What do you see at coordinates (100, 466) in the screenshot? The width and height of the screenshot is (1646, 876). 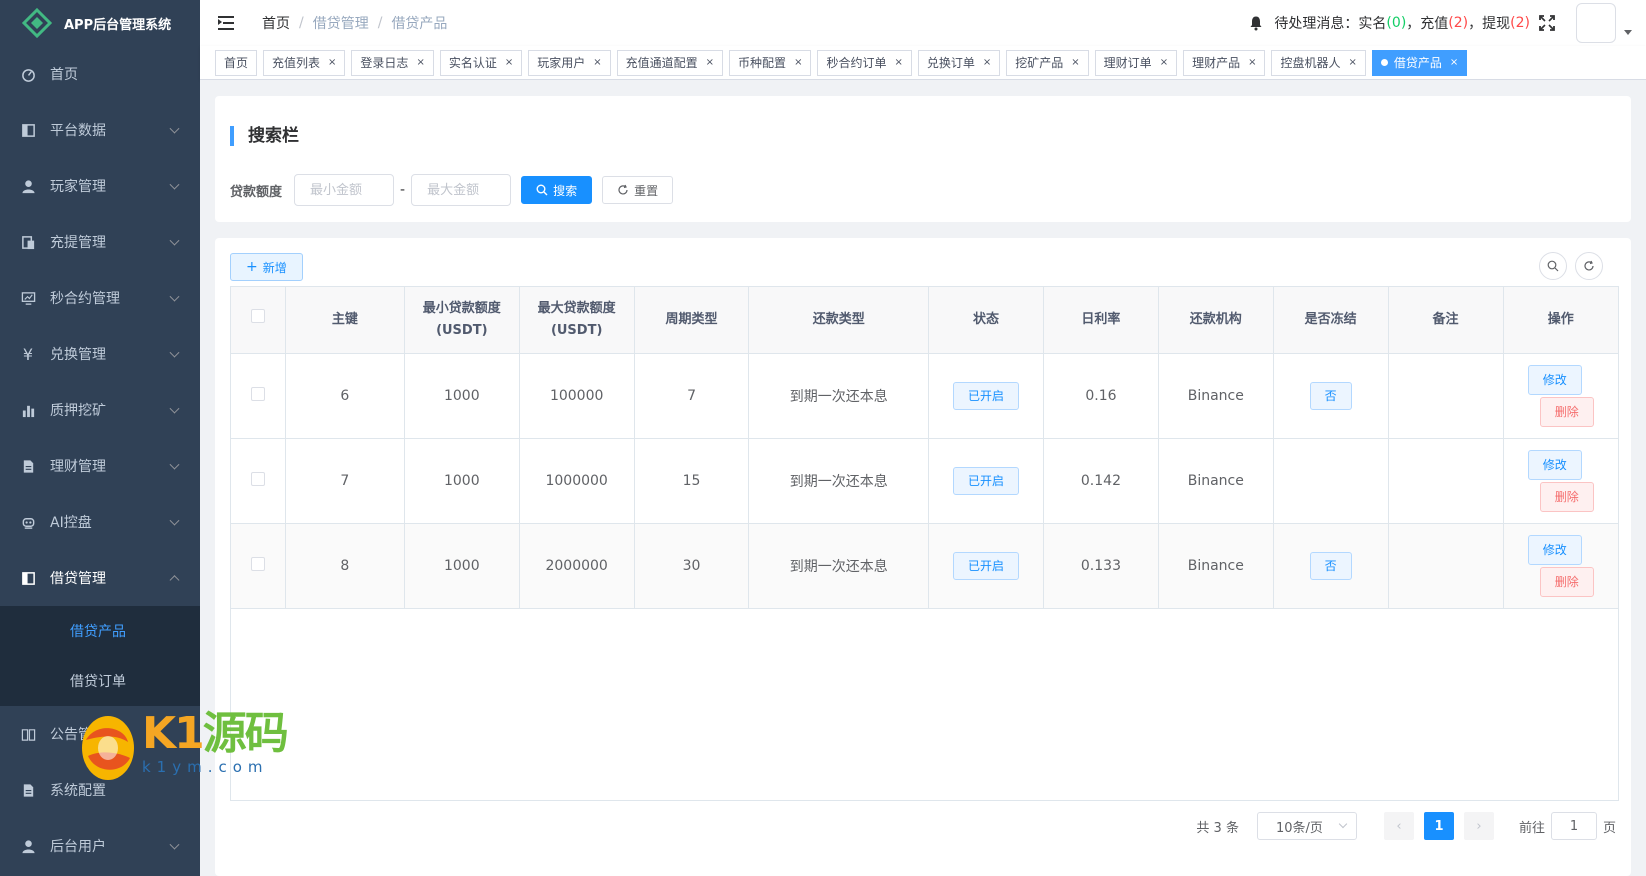 I see `sidebar-item-wealth-management: 理财管理` at bounding box center [100, 466].